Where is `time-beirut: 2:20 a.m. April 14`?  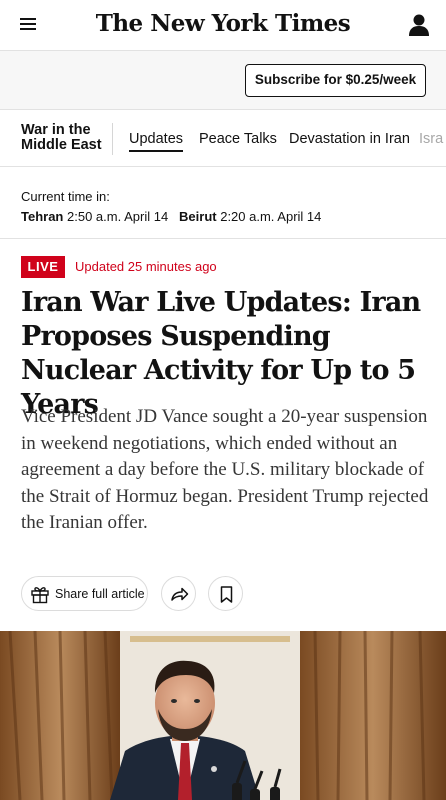 time-beirut: 2:20 a.m. April 14 is located at coordinates (271, 216).